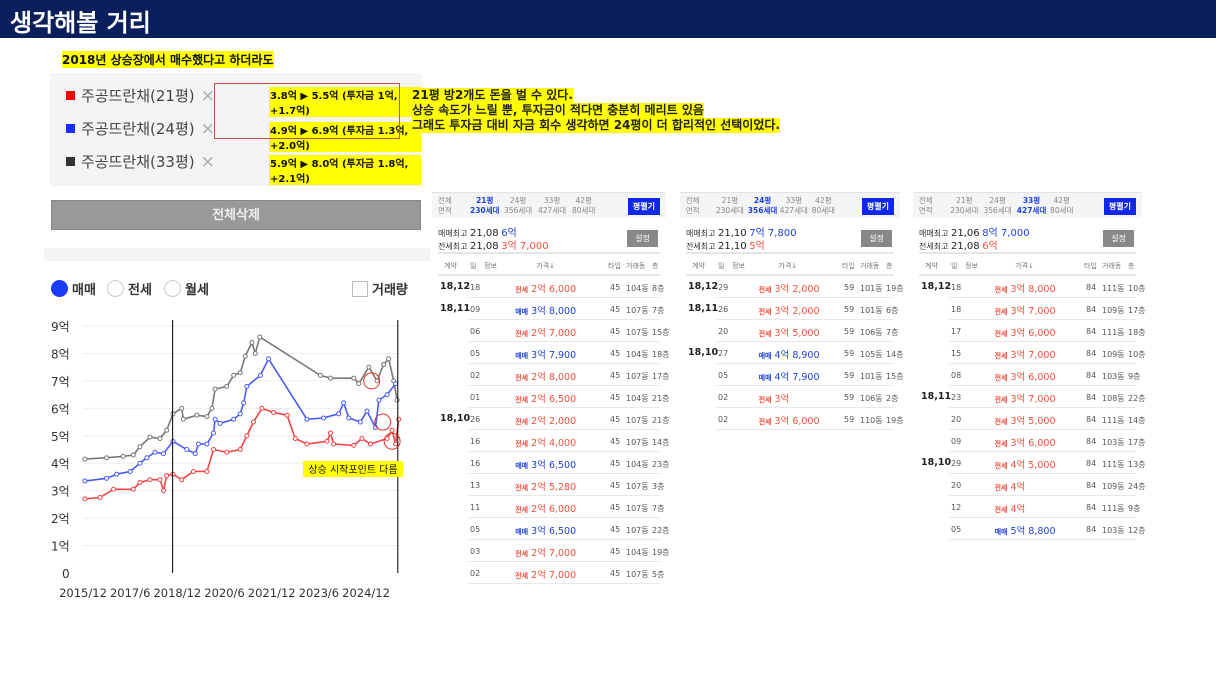 The image size is (1216, 684). What do you see at coordinates (475, 309) in the screenshot?
I see `contract-day: 09` at bounding box center [475, 309].